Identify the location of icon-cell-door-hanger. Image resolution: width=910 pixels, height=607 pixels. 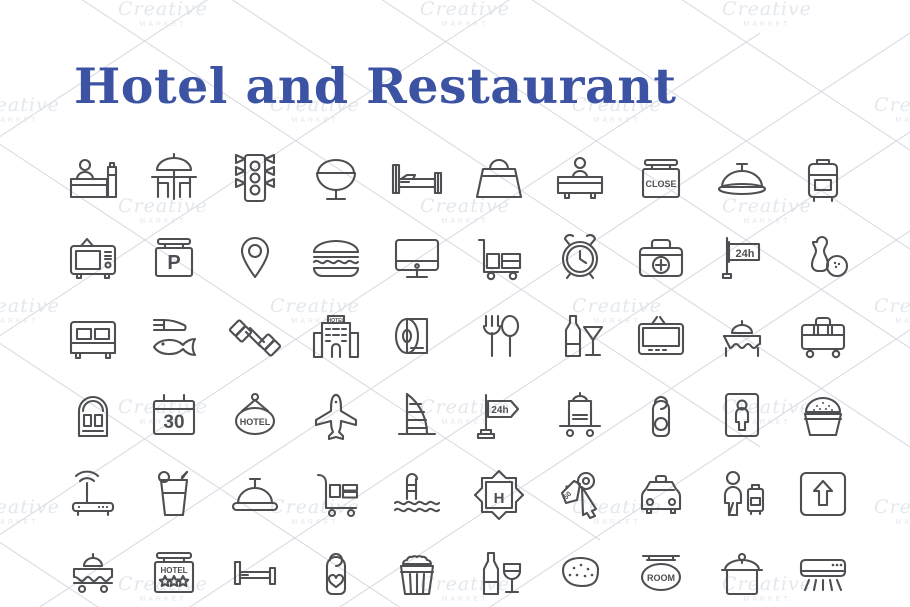
(660, 414).